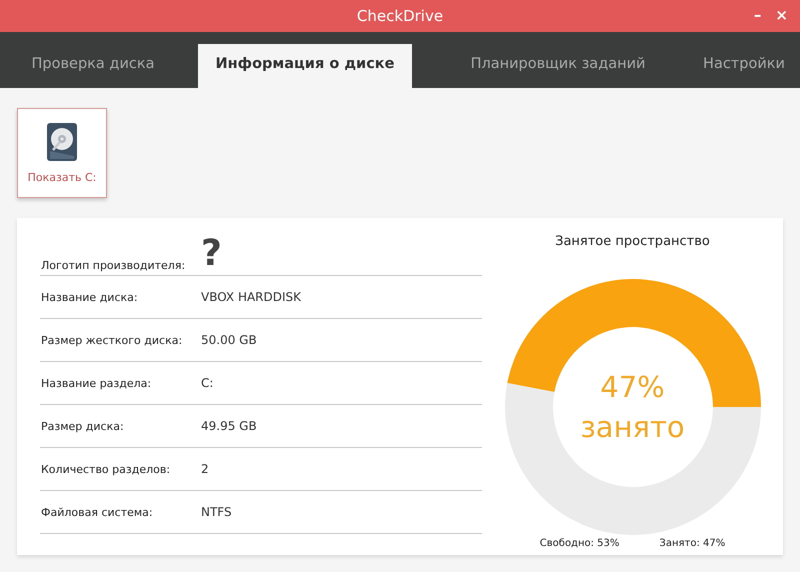  I want to click on caption-text: занято, so click(632, 427).